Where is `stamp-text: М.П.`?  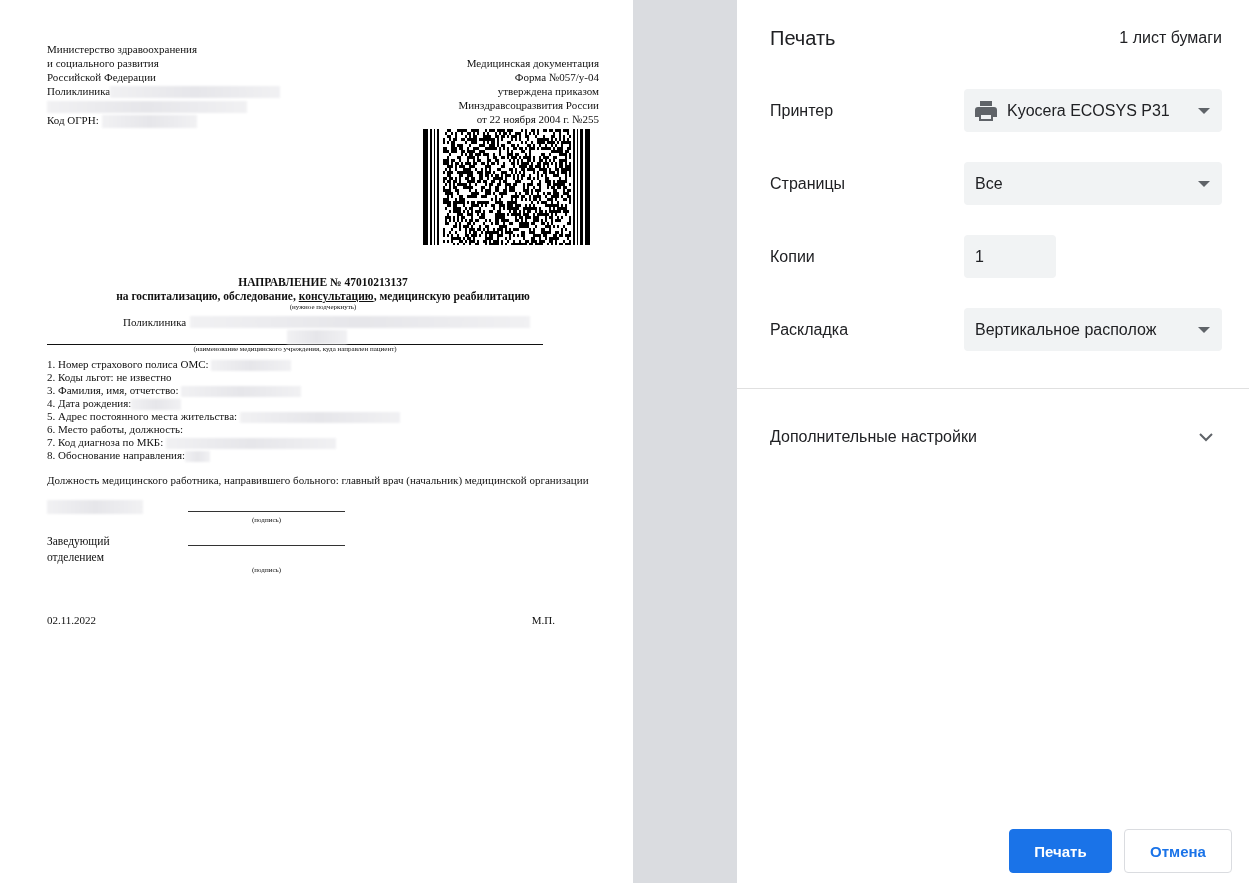 stamp-text: М.П. is located at coordinates (543, 619).